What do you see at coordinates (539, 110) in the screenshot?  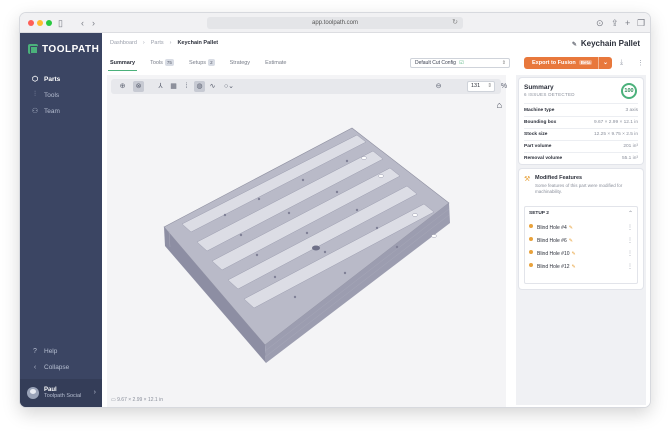 I see `row-key: Machine type` at bounding box center [539, 110].